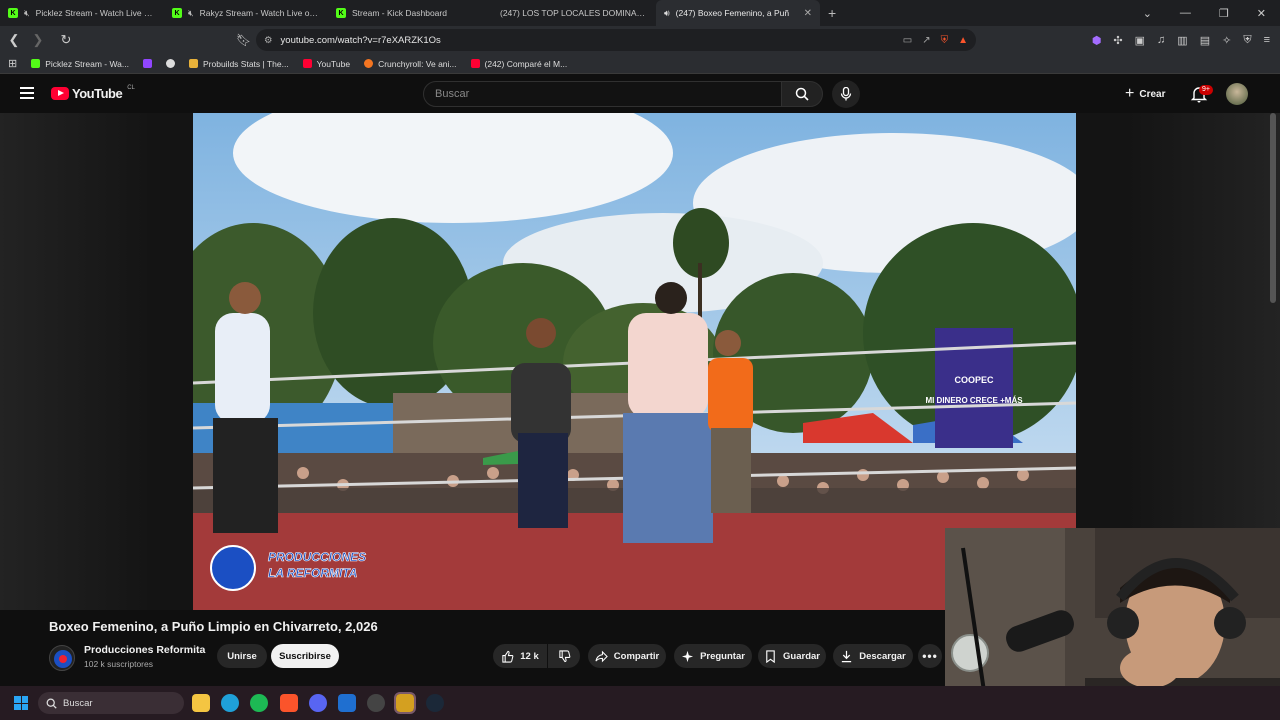  What do you see at coordinates (12, 63) in the screenshot?
I see `apps-grid-icon: ⊞` at bounding box center [12, 63].